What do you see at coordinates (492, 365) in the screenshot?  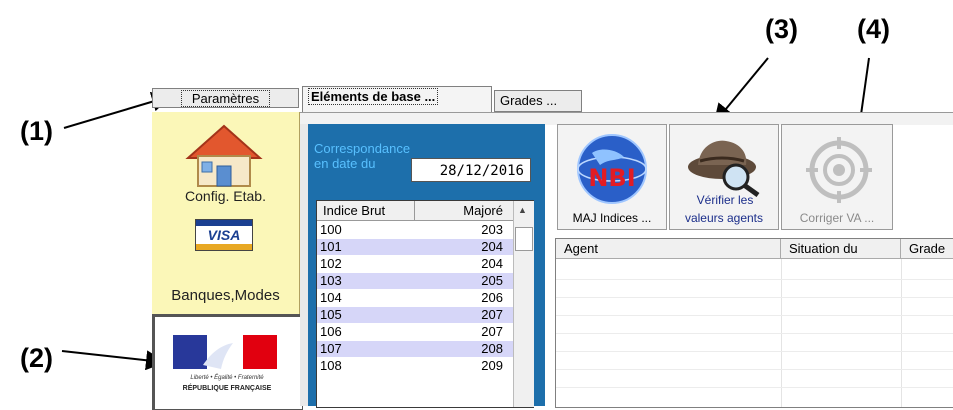 I see `majore-cell: 209` at bounding box center [492, 365].